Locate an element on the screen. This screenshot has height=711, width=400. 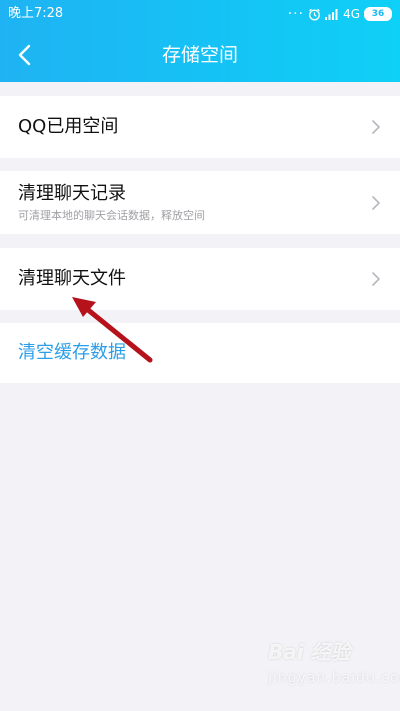
clear-cache-button: 清空缓存数据 is located at coordinates (200, 353).